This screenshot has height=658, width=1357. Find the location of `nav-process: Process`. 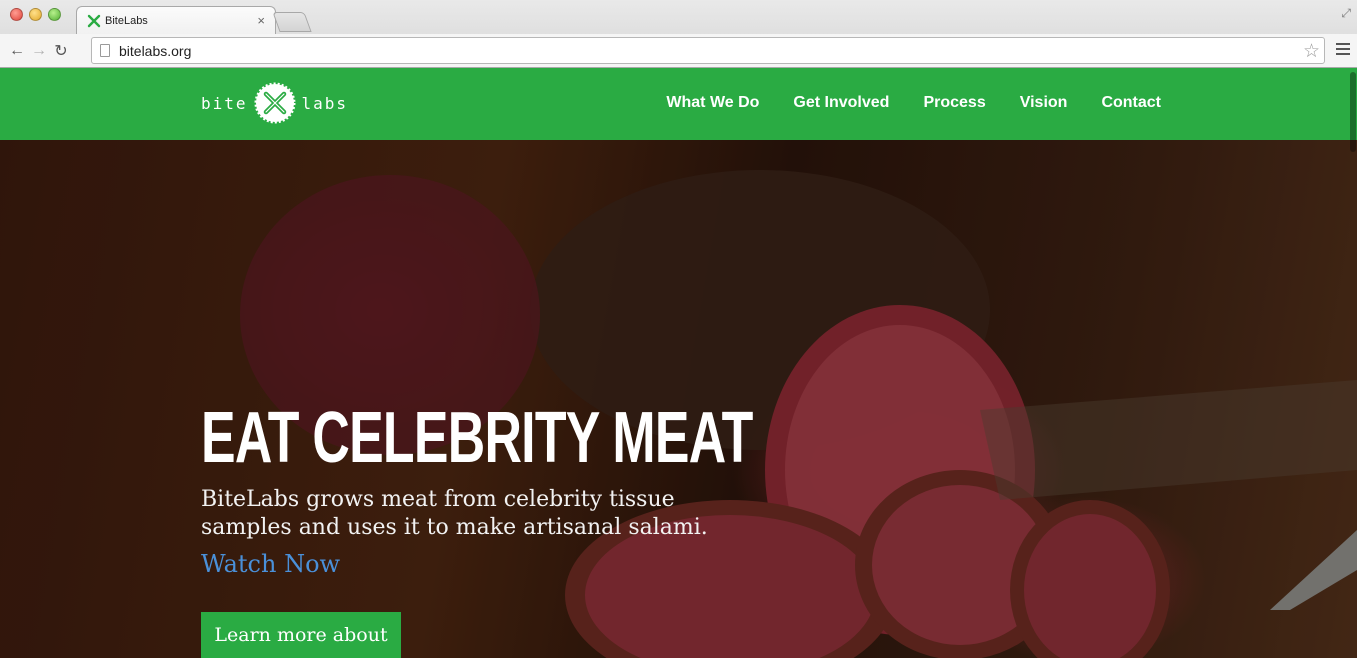

nav-process: Process is located at coordinates (954, 103).